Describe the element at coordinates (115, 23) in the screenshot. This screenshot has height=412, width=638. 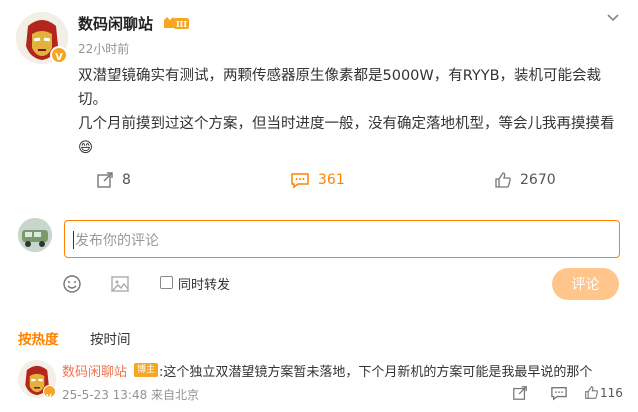
I see `author-name: 数码闲聊站` at that location.